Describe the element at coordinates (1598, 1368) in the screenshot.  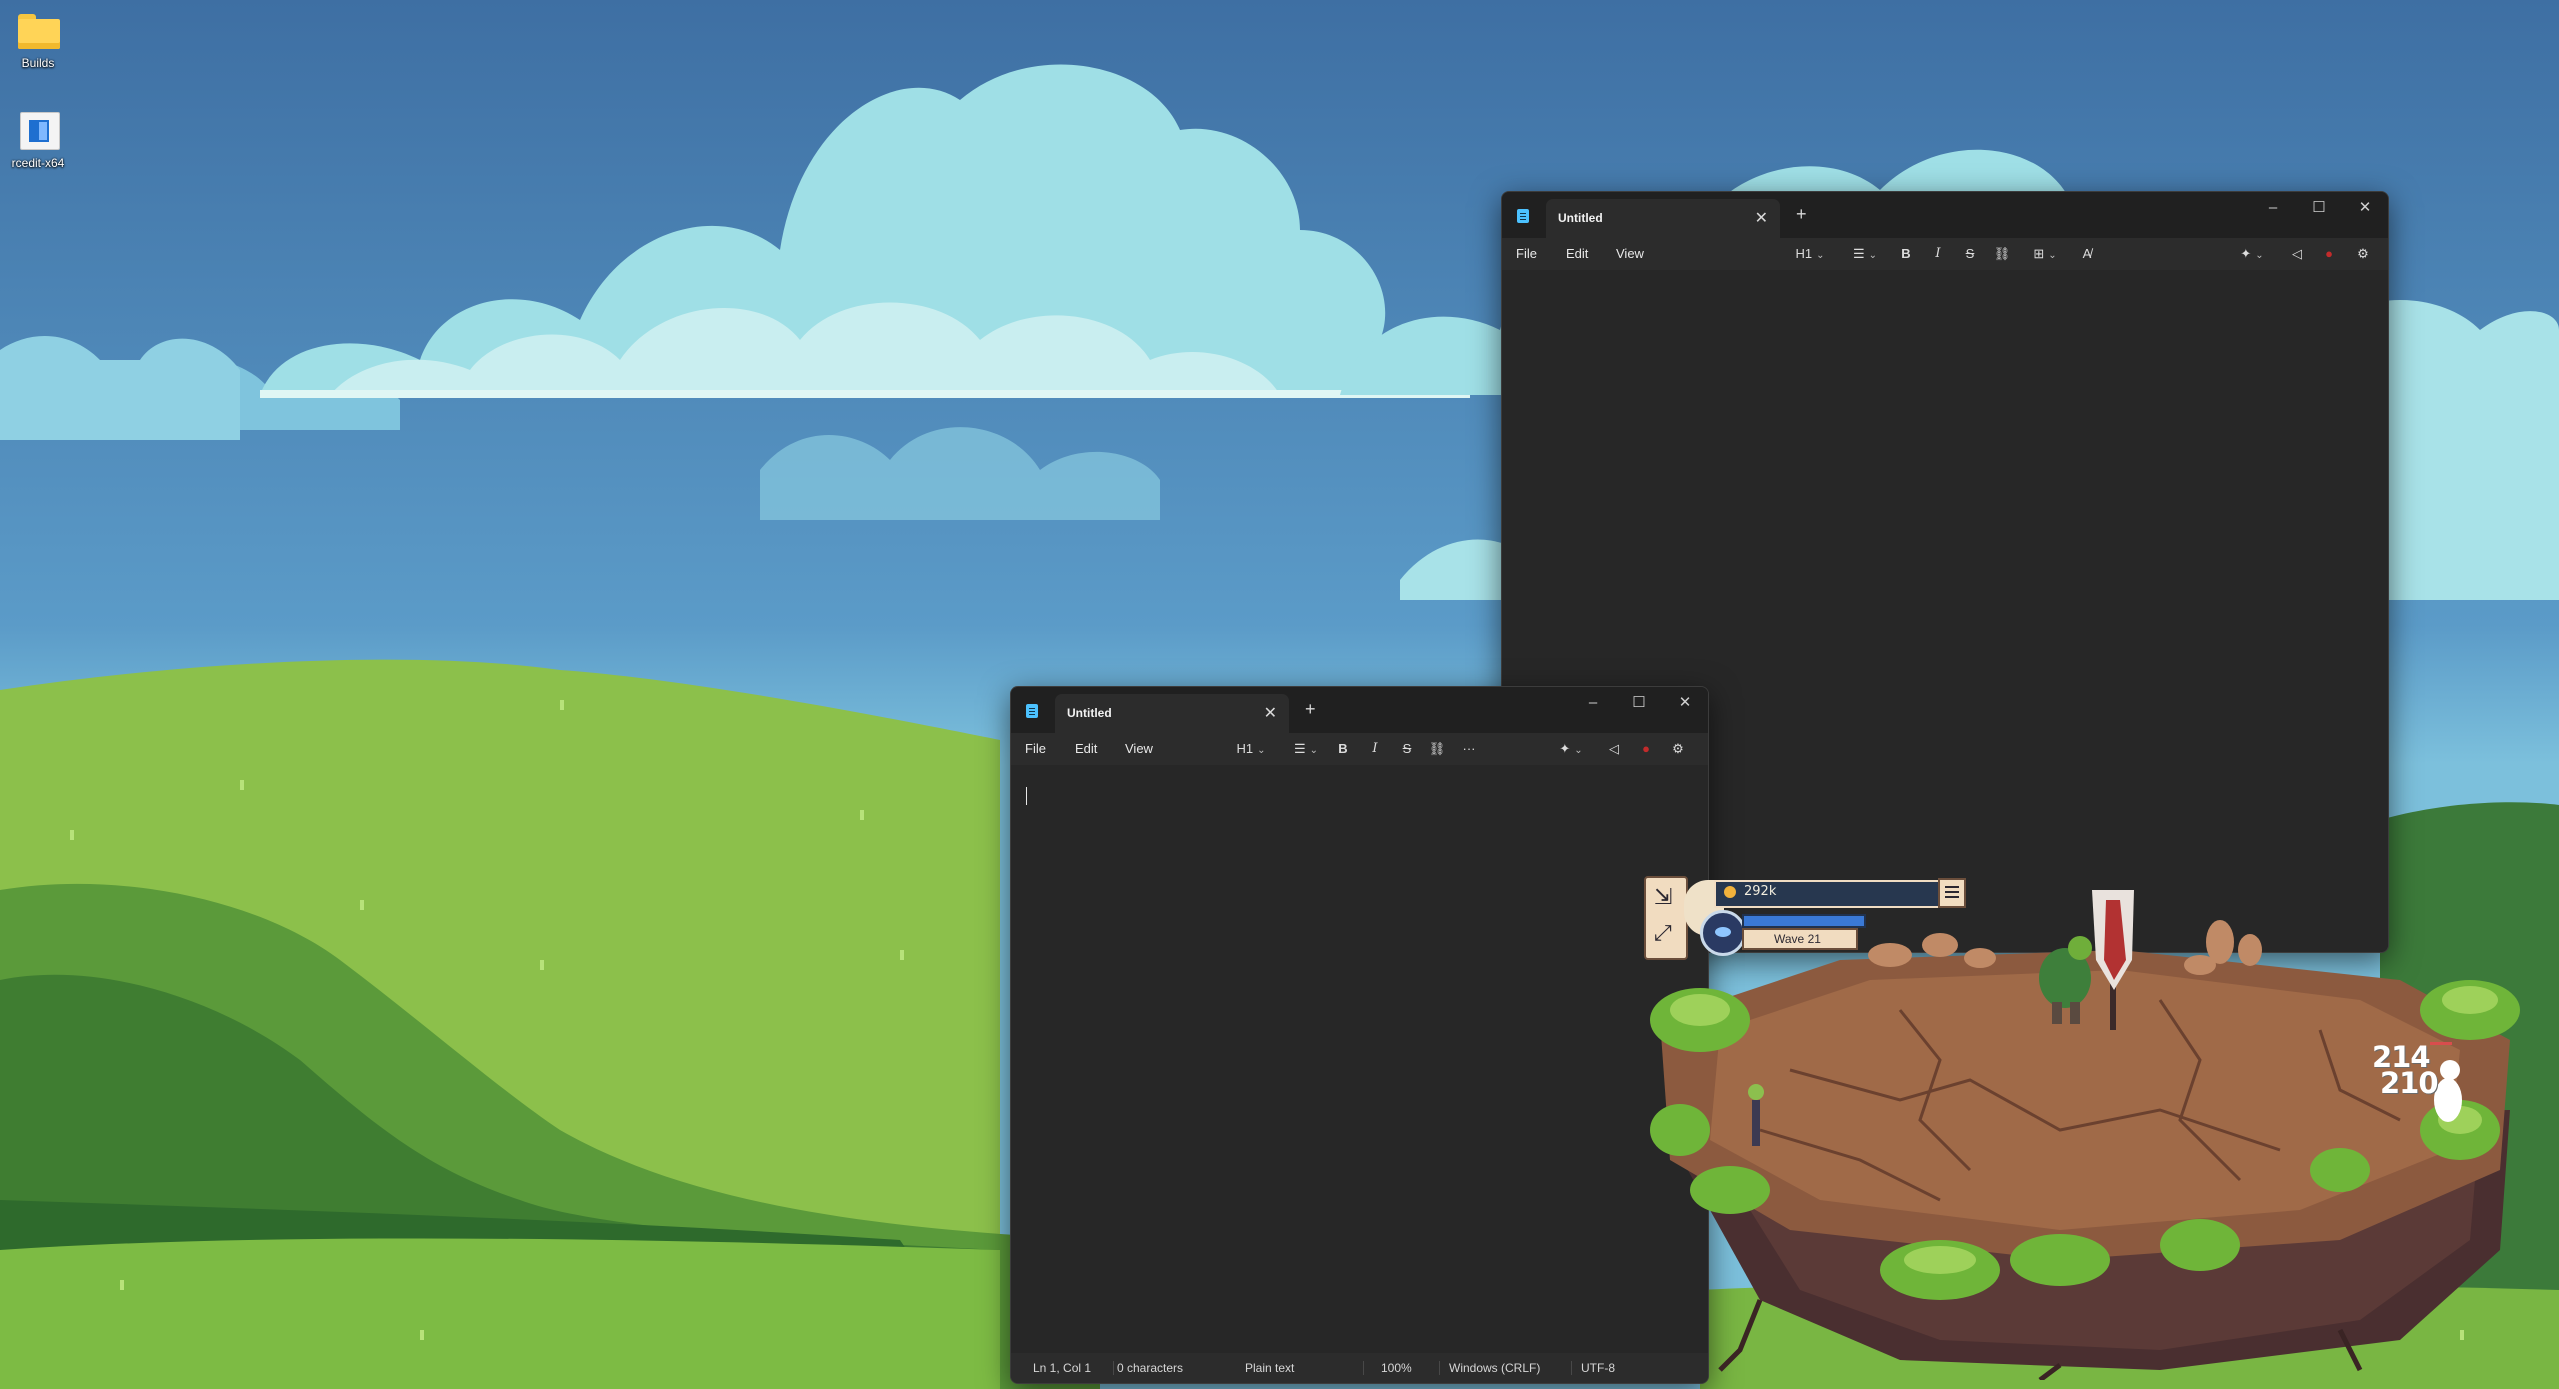
I see `status-encoding: UTF-8` at that location.